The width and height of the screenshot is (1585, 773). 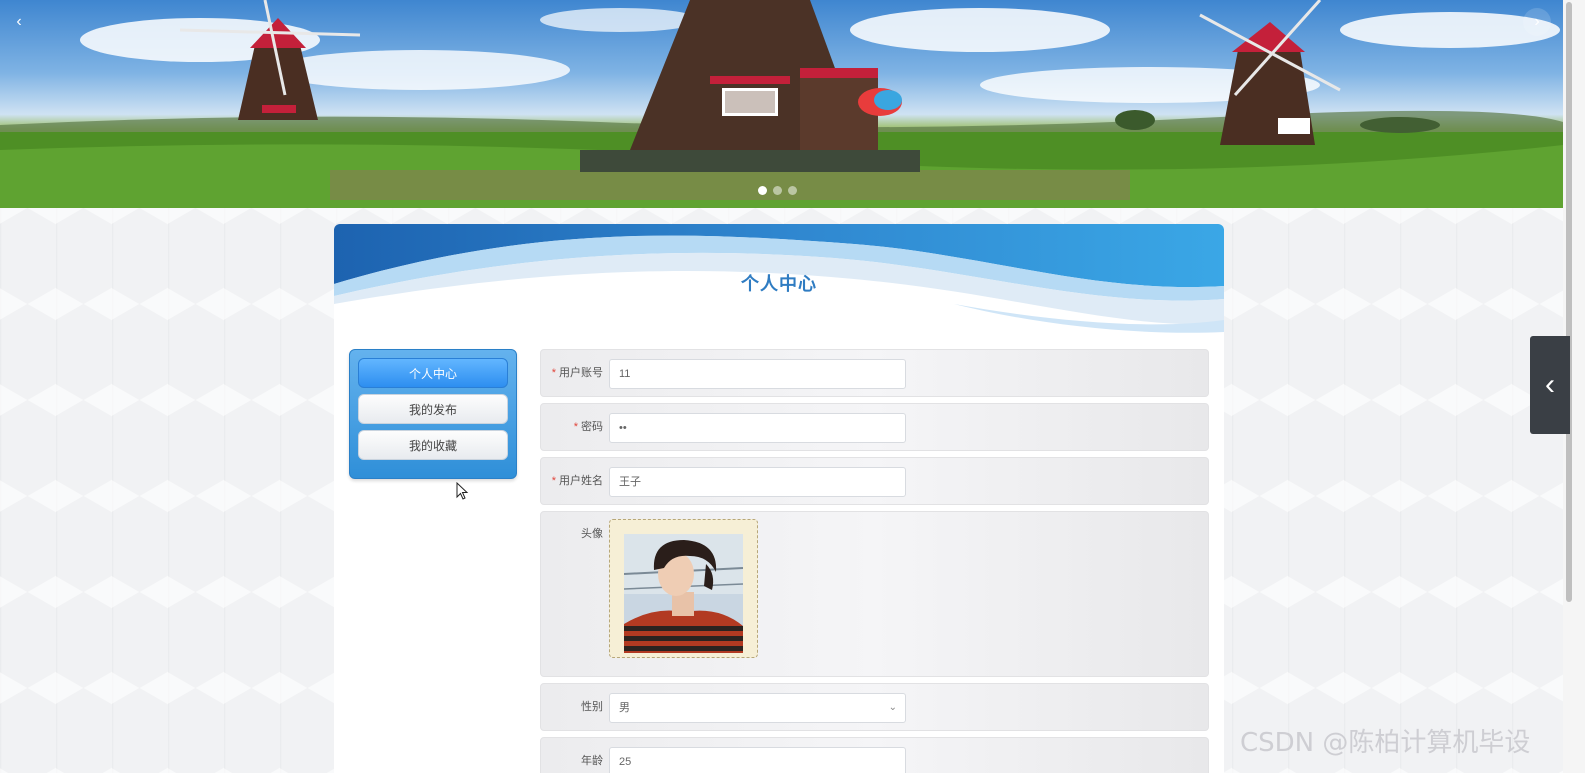 What do you see at coordinates (592, 707) in the screenshot?
I see `gender-label: 性别` at bounding box center [592, 707].